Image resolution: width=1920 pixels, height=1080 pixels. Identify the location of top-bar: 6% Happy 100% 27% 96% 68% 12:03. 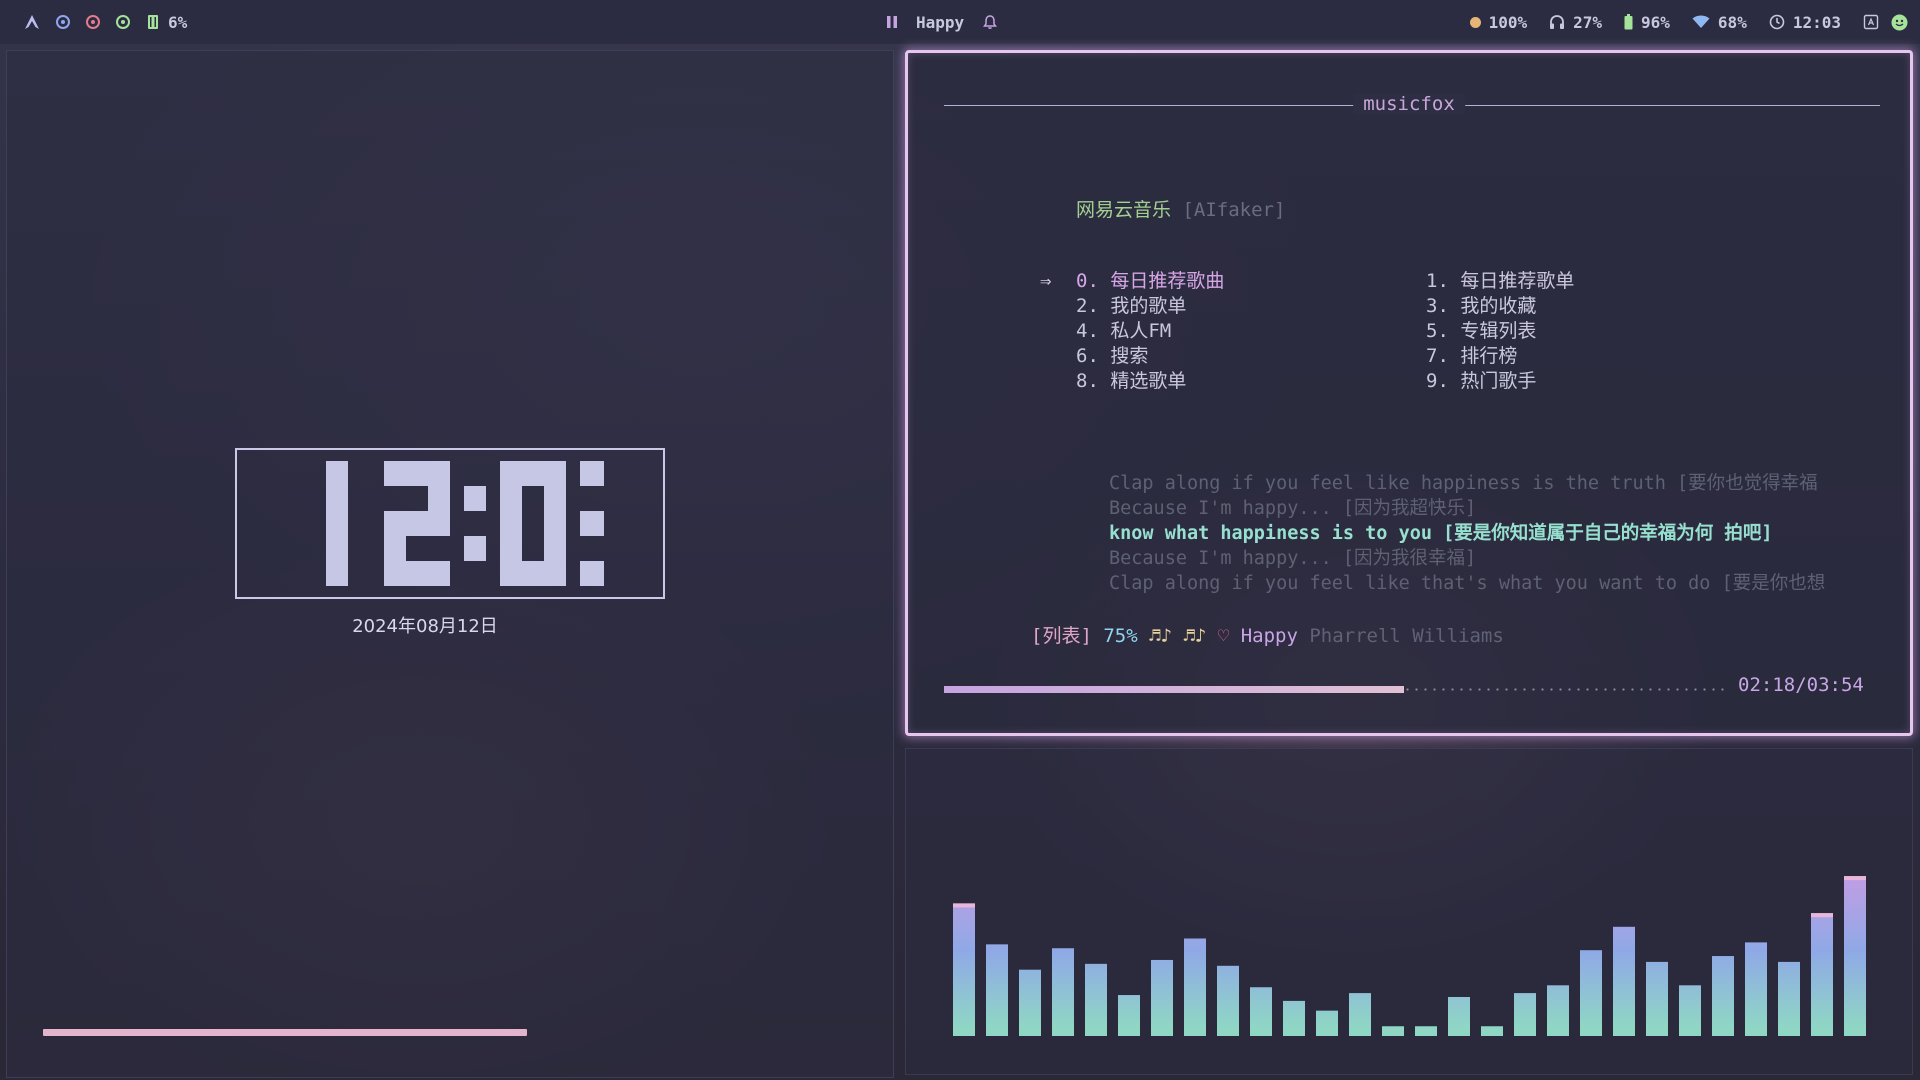
(960, 22).